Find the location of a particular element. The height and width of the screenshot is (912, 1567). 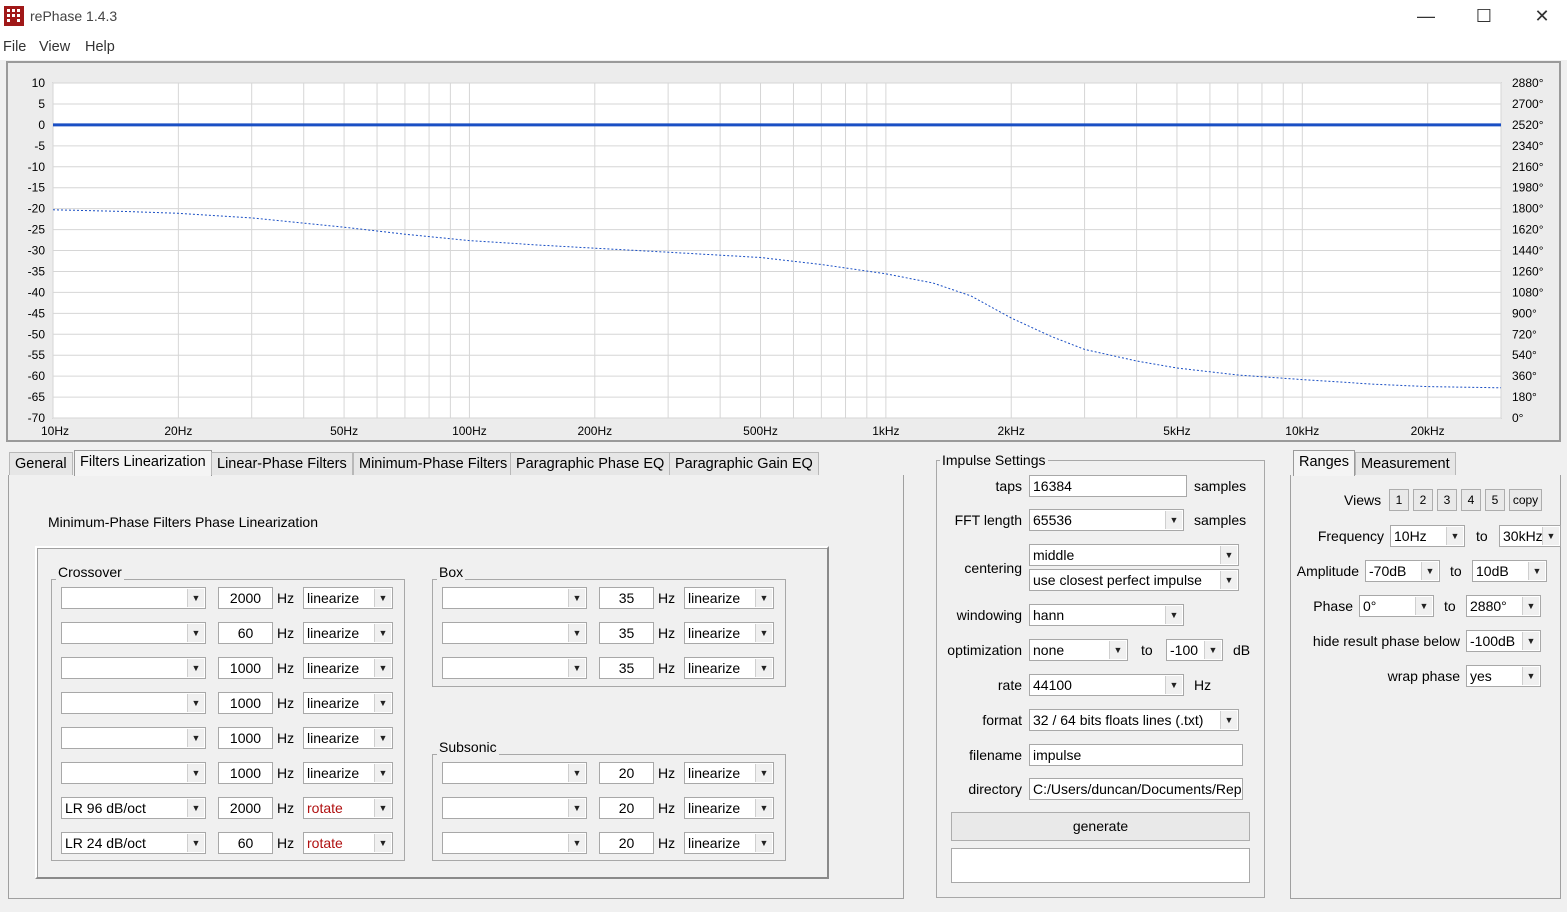

wrap-phase-select: yes ▼ is located at coordinates (1503, 676).